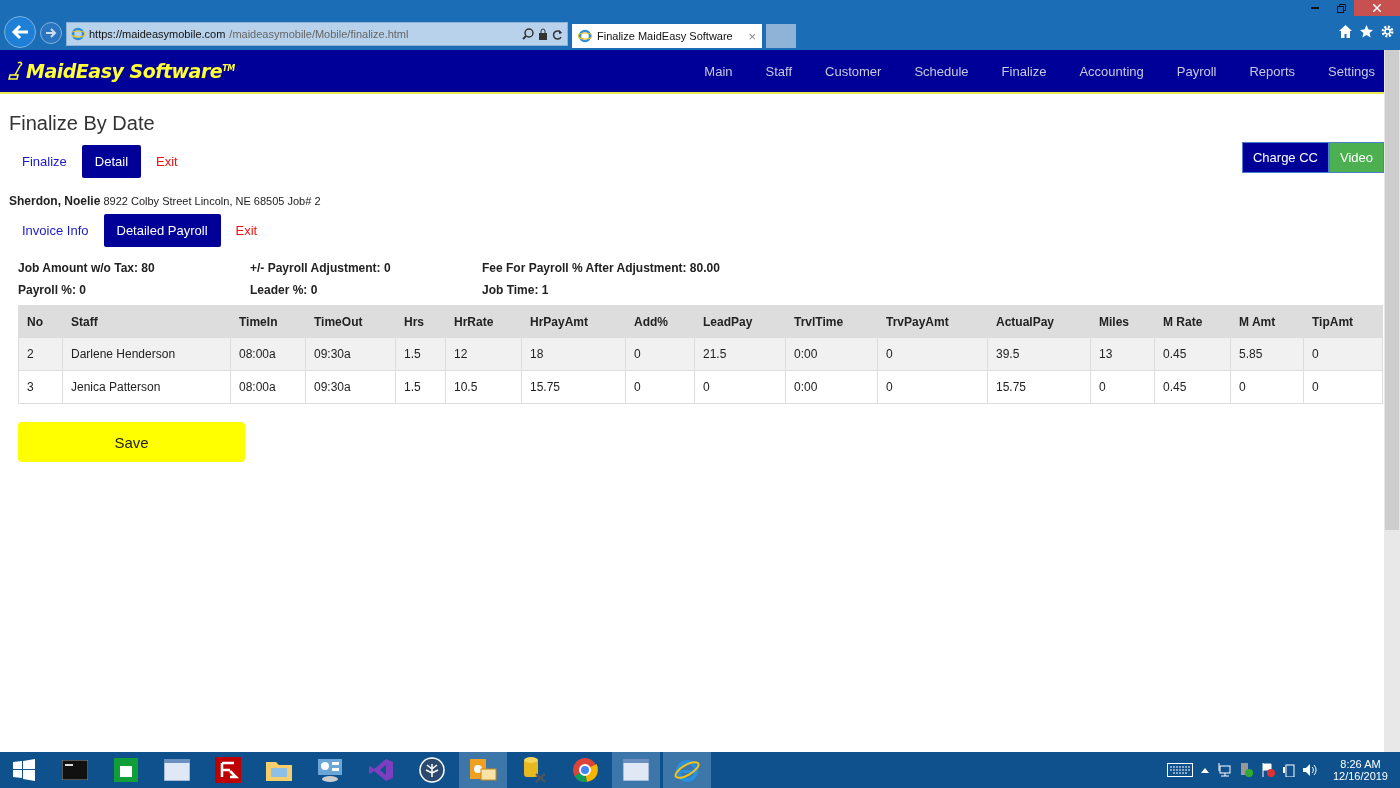  Describe the element at coordinates (162, 230) in the screenshot. I see `section-tab: Detailed Payroll` at that location.